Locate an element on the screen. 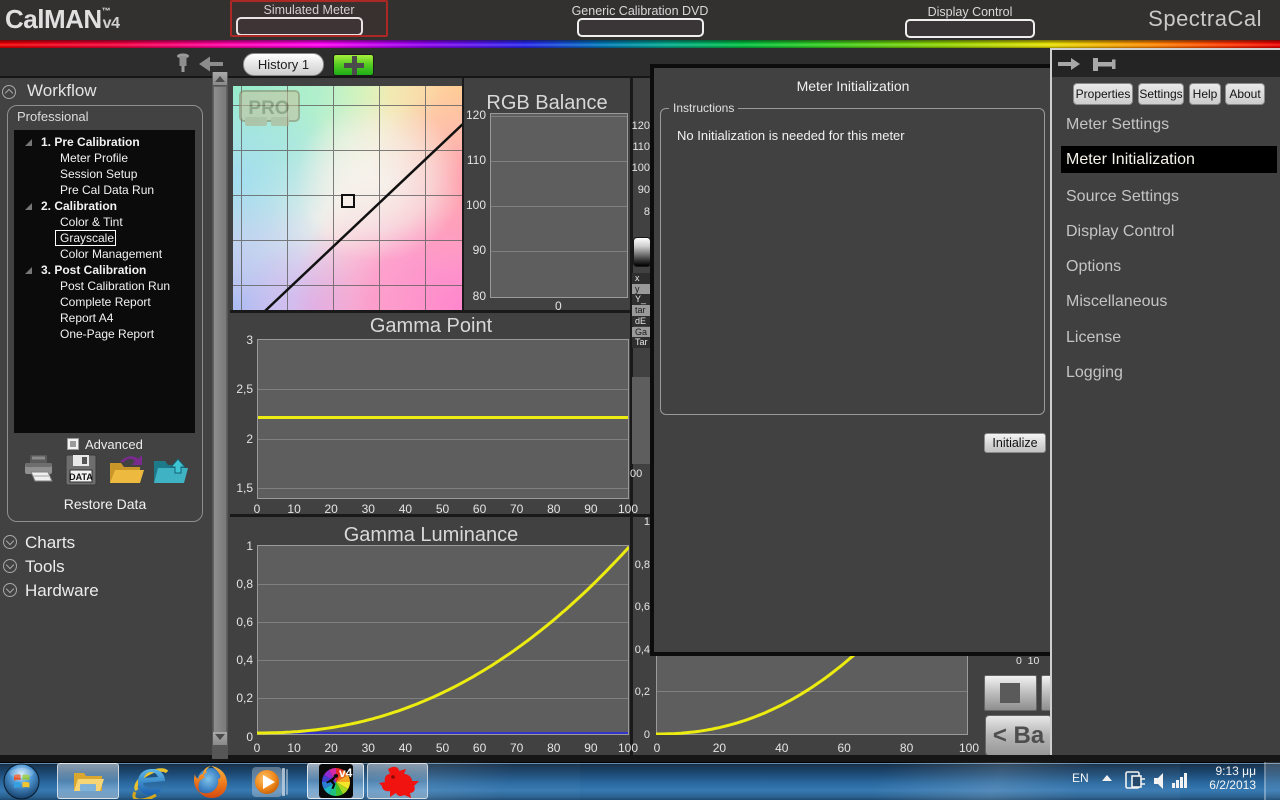 This screenshot has width=1280, height=800. svg-text: v4 is located at coordinates (346, 773).